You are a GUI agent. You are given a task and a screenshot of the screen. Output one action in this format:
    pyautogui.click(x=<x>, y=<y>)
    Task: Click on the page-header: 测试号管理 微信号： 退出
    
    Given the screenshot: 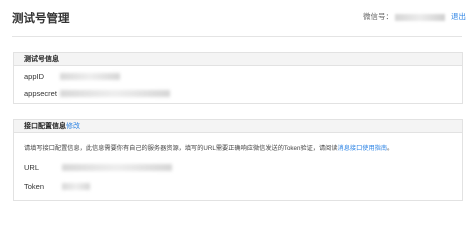 What is the action you would take?
    pyautogui.click(x=237, y=17)
    